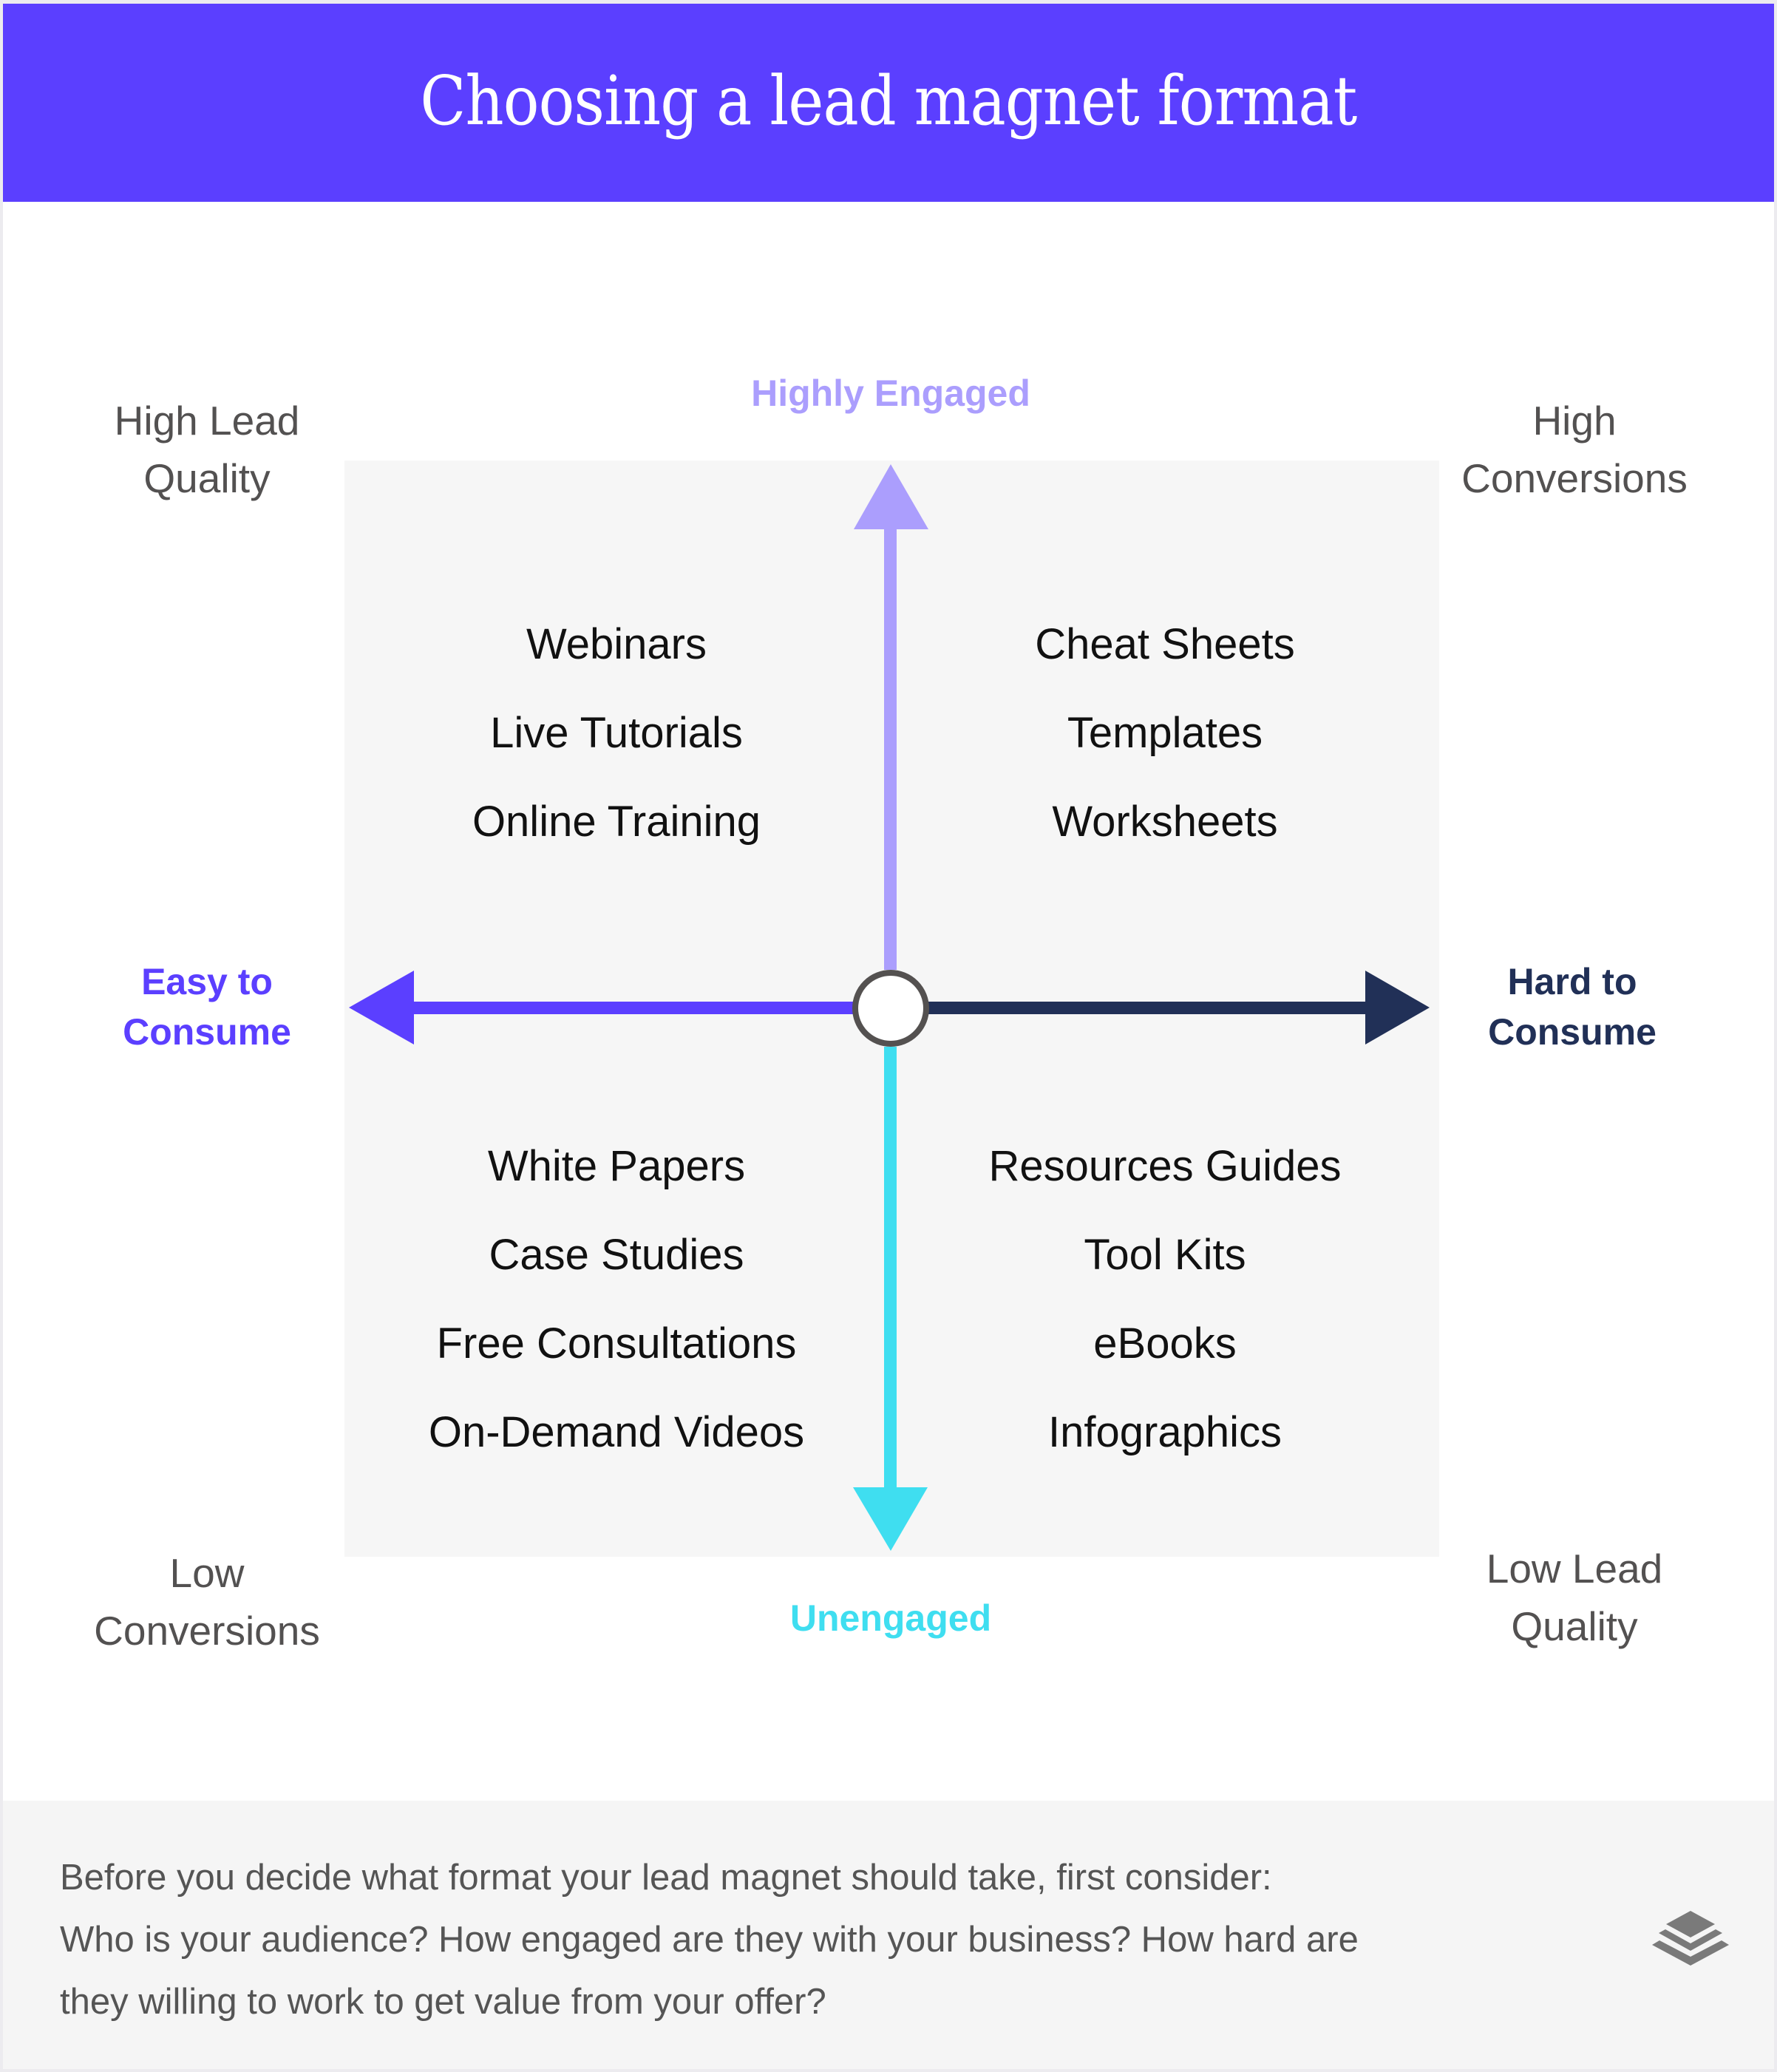  I want to click on axis-label-hard-to-consume: Hard to Consume, so click(1572, 1007).